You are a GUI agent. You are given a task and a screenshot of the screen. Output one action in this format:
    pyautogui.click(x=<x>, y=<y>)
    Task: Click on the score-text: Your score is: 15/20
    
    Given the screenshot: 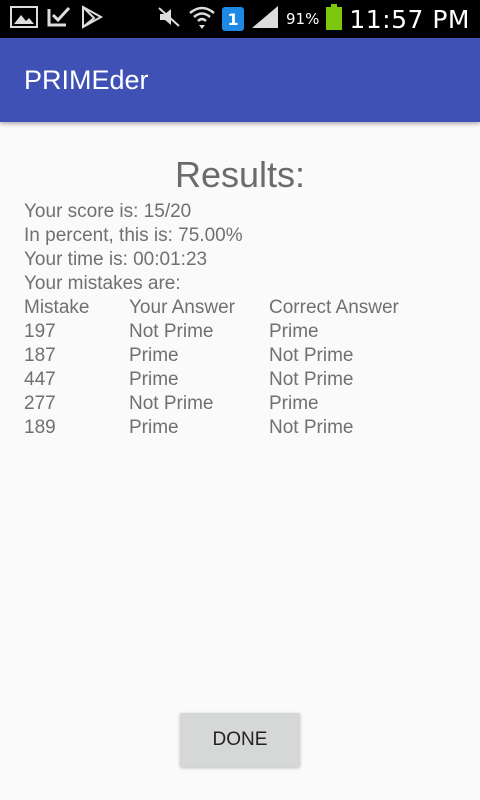 What is the action you would take?
    pyautogui.click(x=108, y=211)
    